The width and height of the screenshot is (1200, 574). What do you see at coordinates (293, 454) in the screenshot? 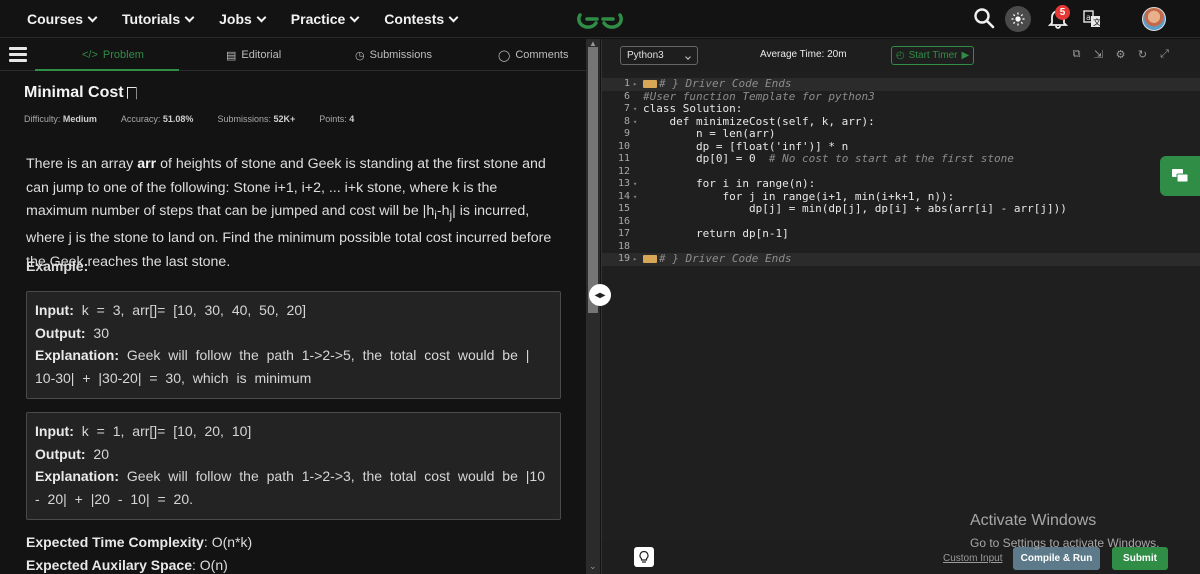
I see `example-output: Output: 20` at bounding box center [293, 454].